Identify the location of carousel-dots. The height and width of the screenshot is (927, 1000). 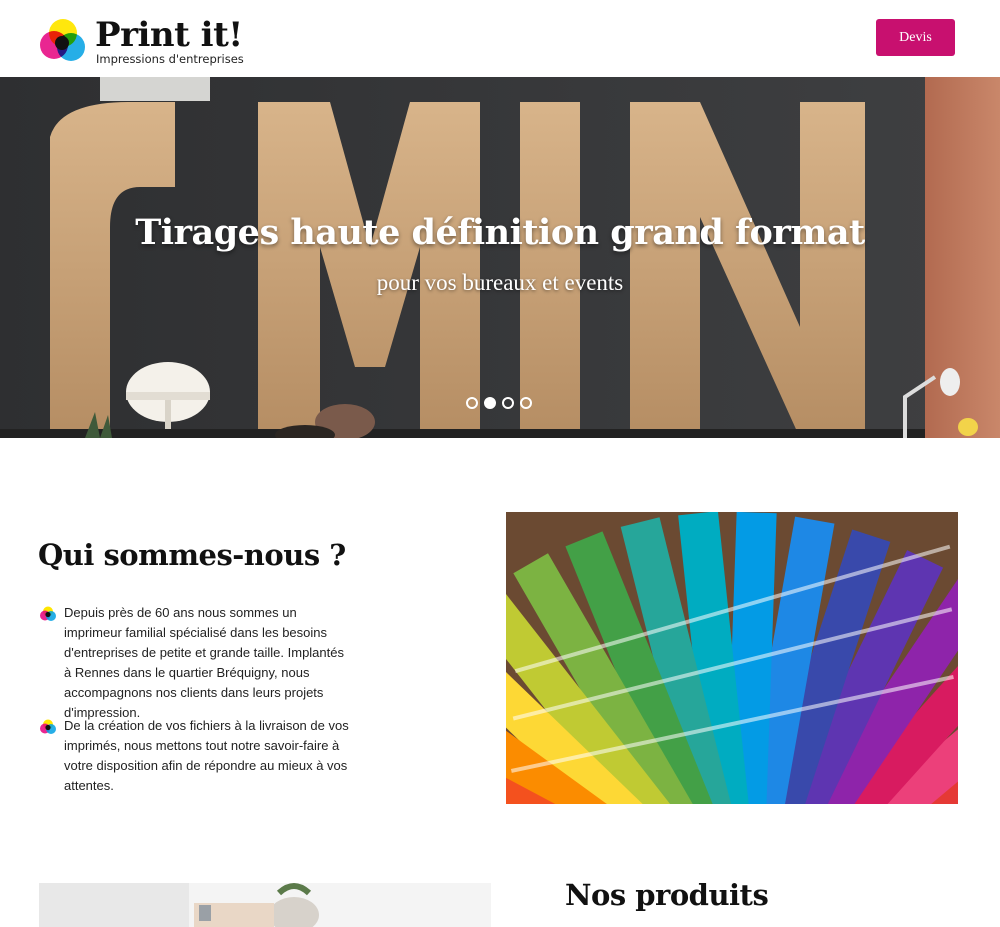
(500, 403).